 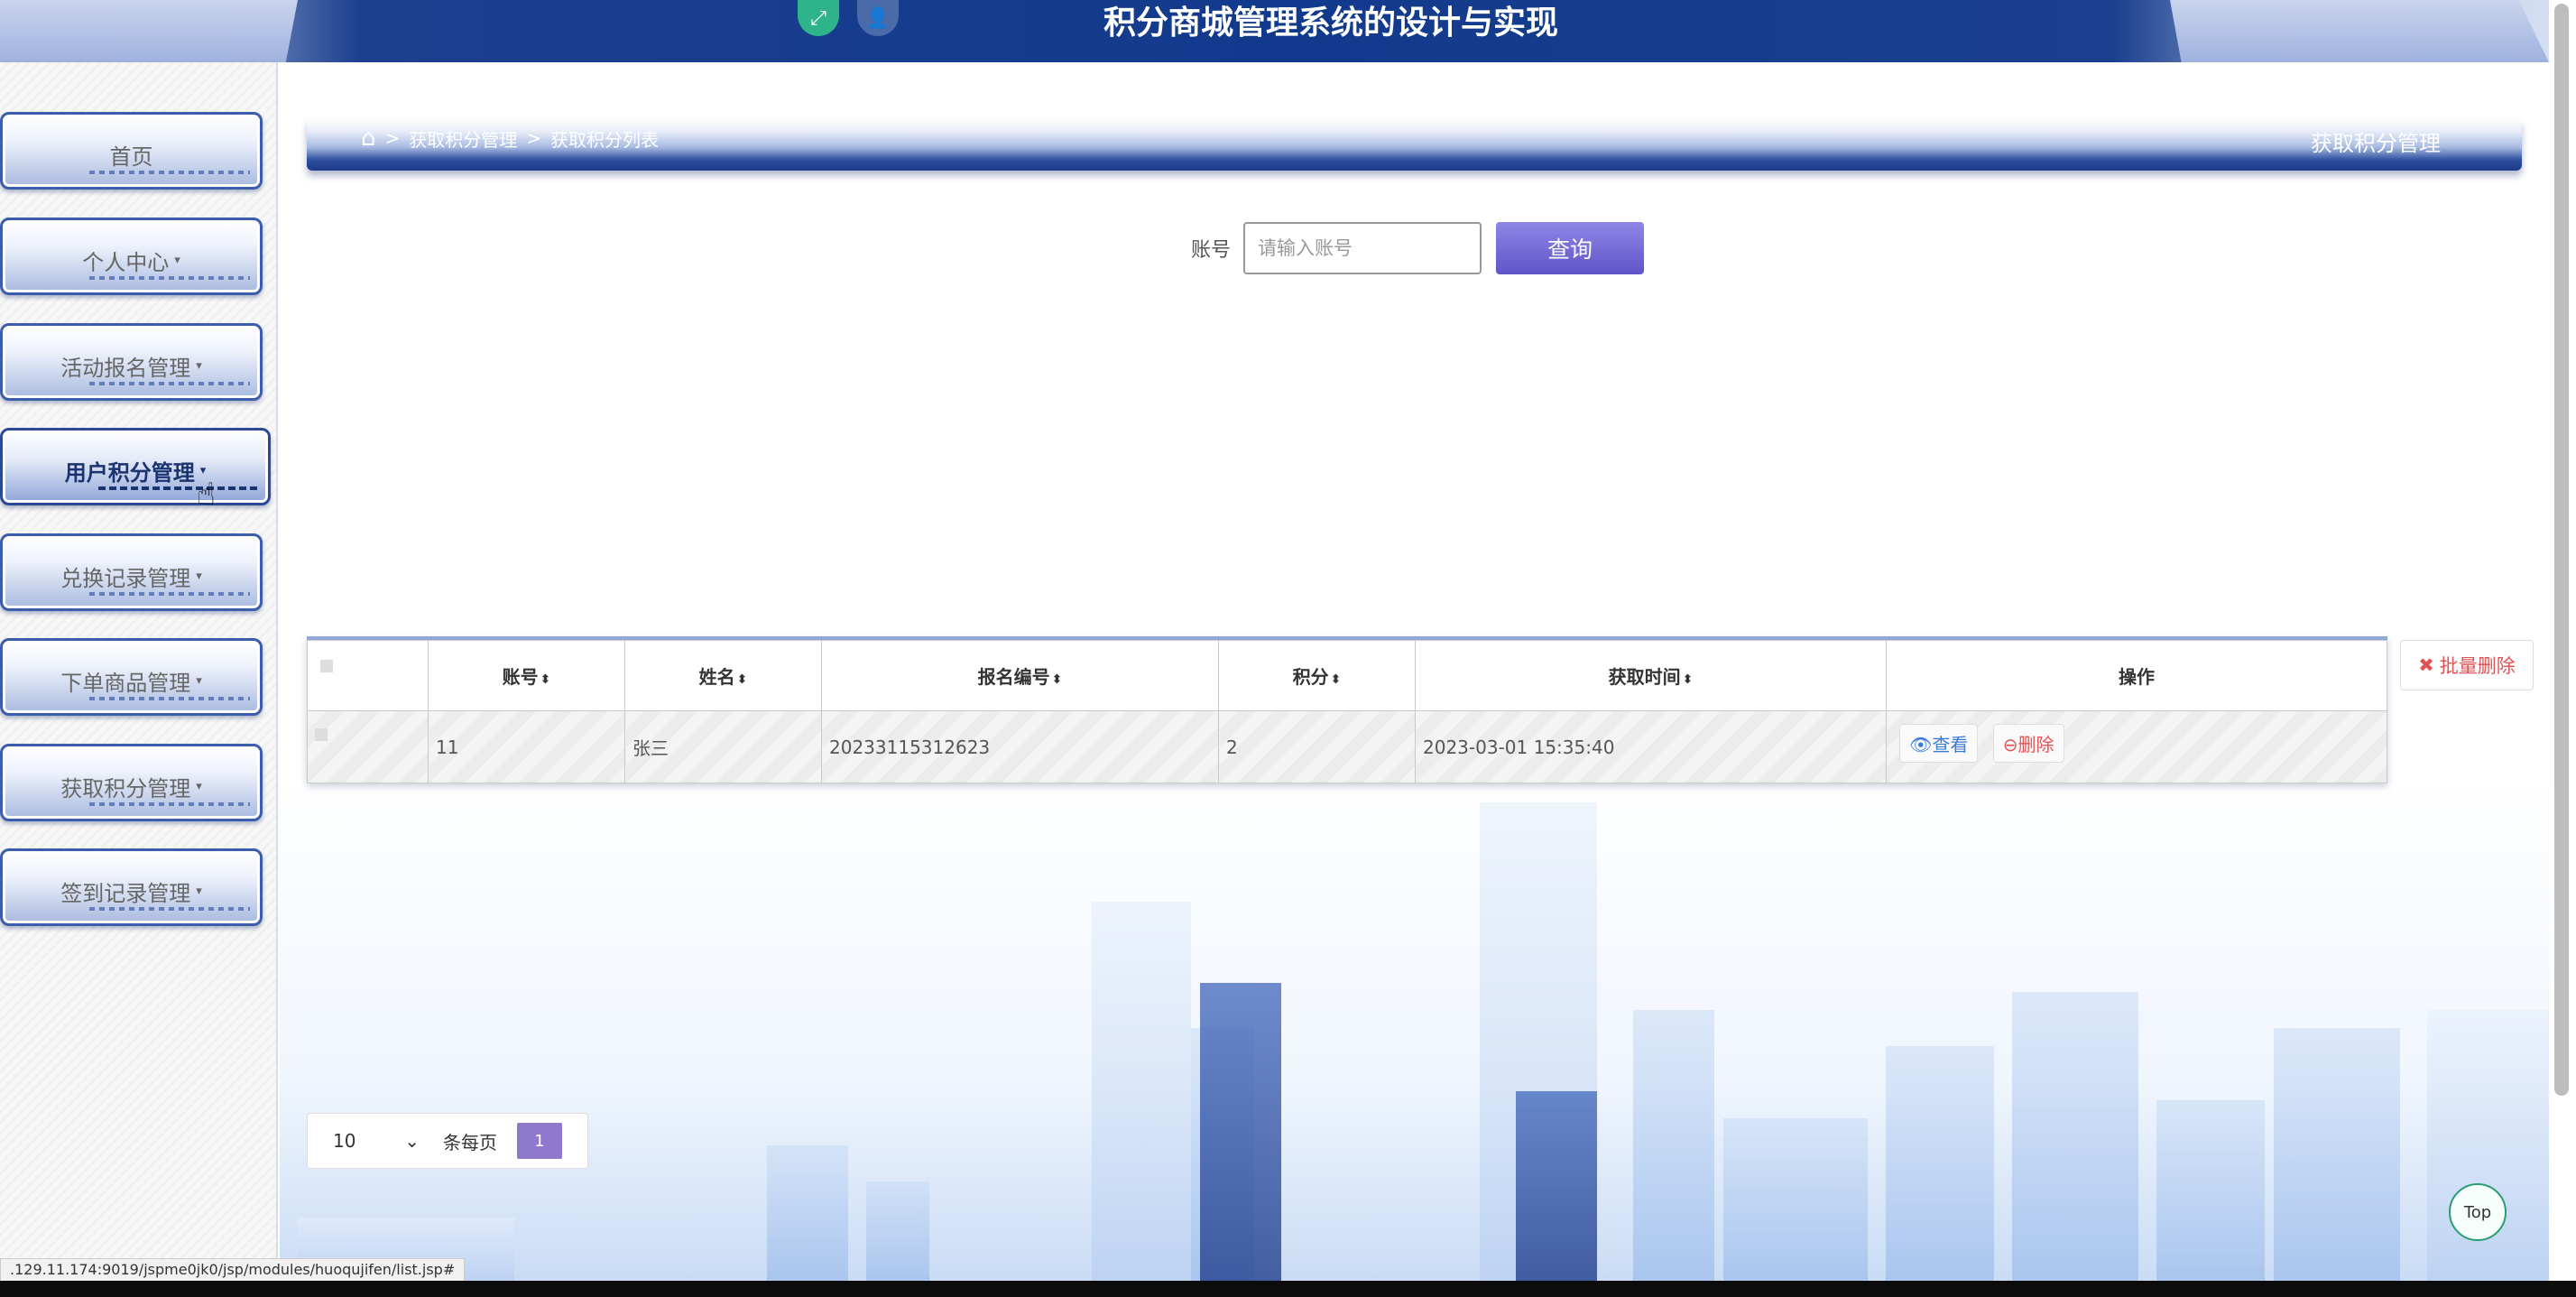 I want to click on page-size-value: 10, so click(x=344, y=1141).